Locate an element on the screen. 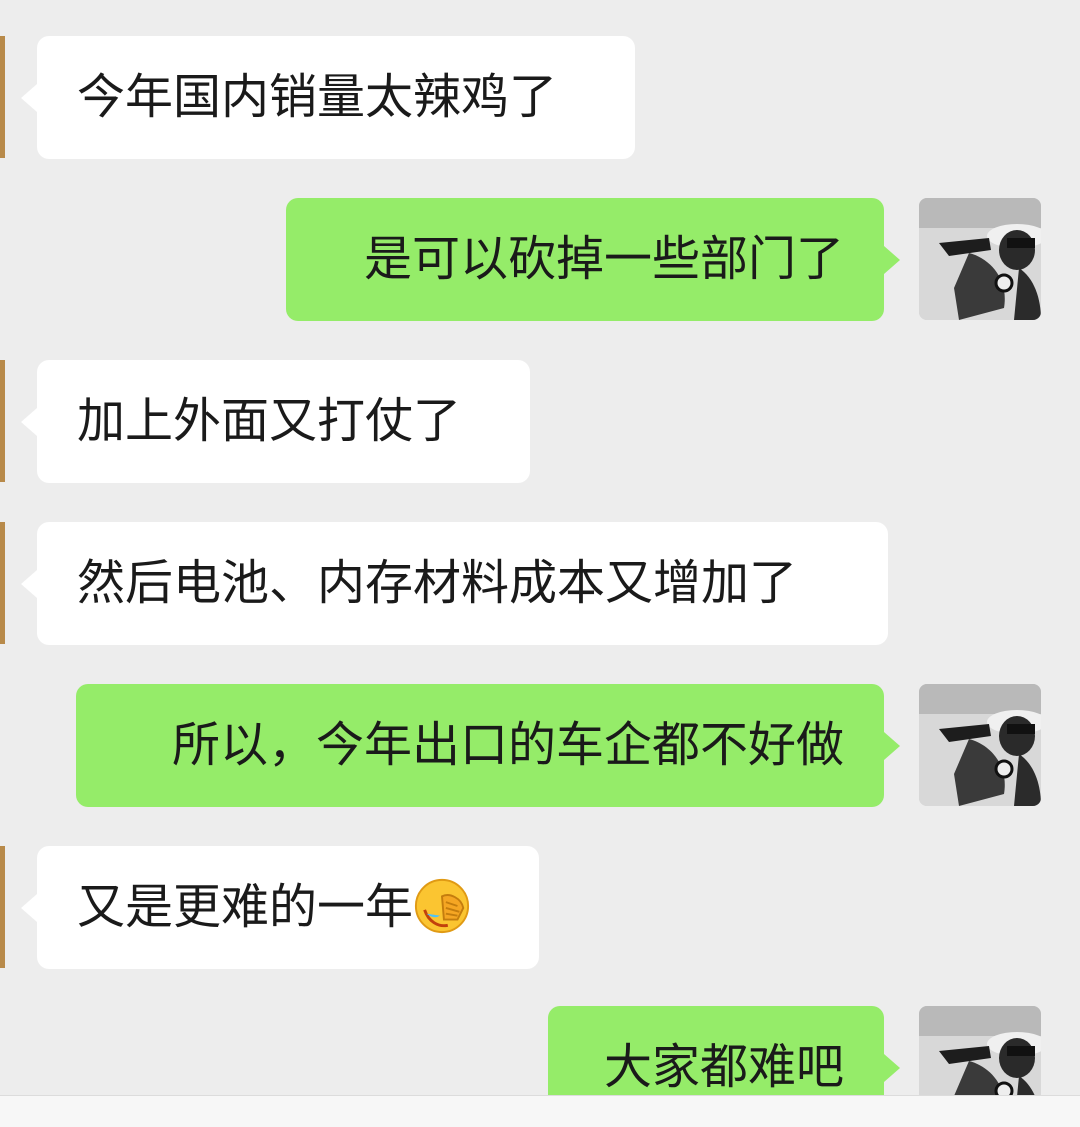 The height and width of the screenshot is (1127, 1080). message-text: 加上外面又打仗了 is located at coordinates (269, 421).